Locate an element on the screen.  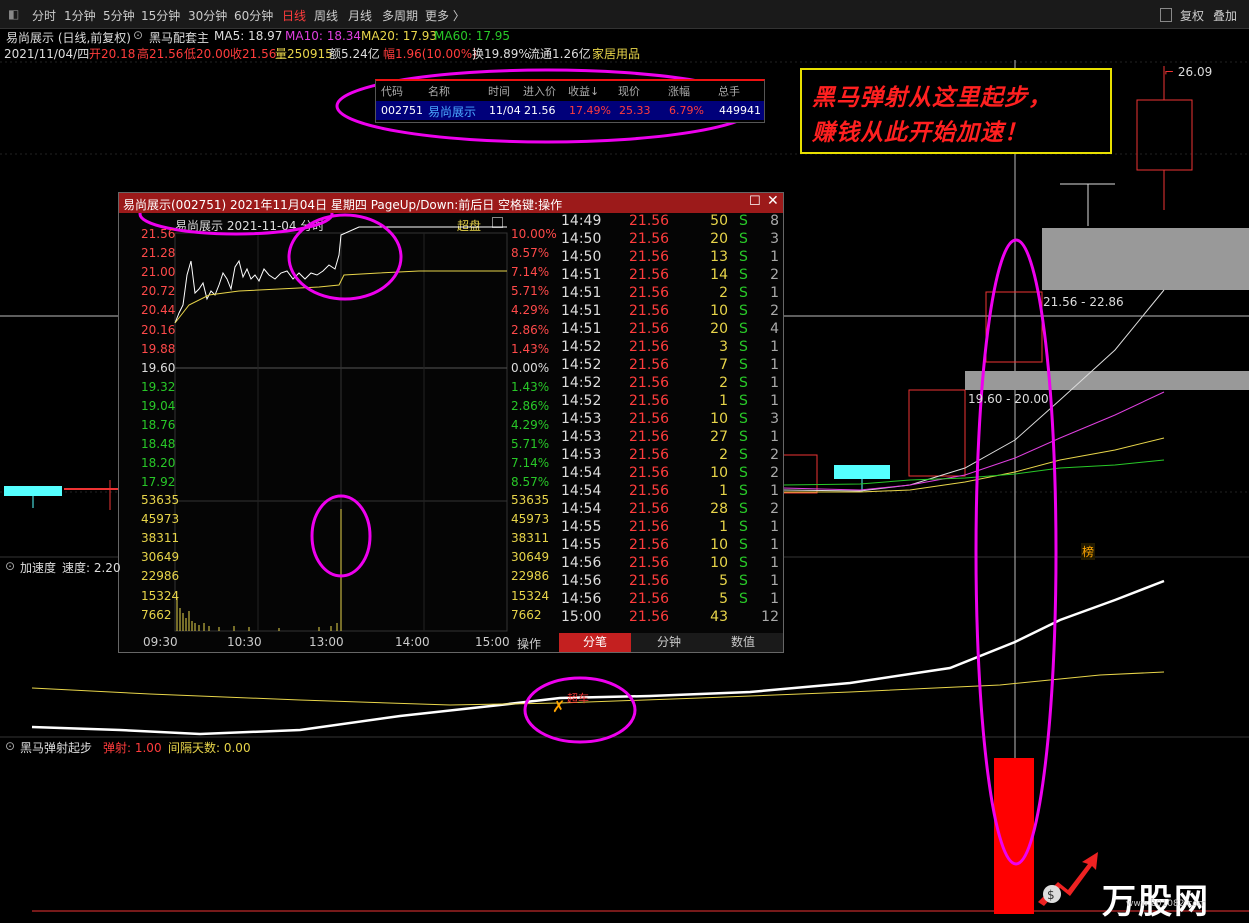
tab-60min: 60分钟 is located at coordinates (253, 15).